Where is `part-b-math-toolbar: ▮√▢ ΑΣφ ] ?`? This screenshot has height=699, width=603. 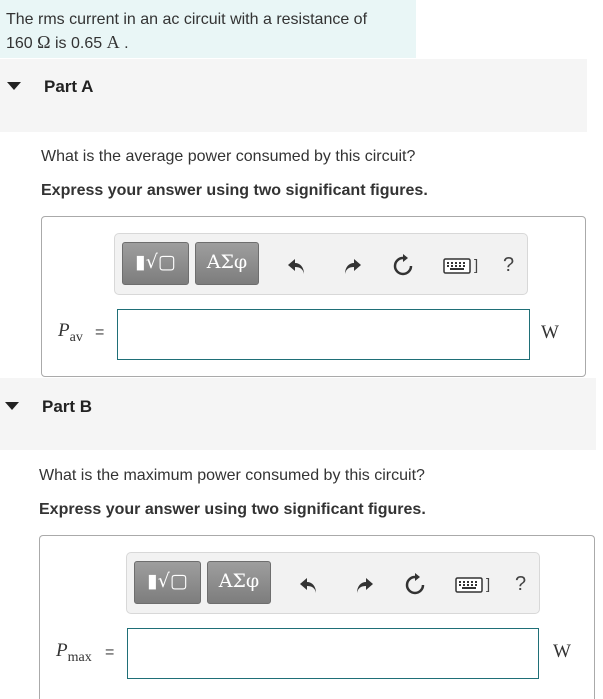 part-b-math-toolbar: ▮√▢ ΑΣφ ] ? is located at coordinates (333, 583).